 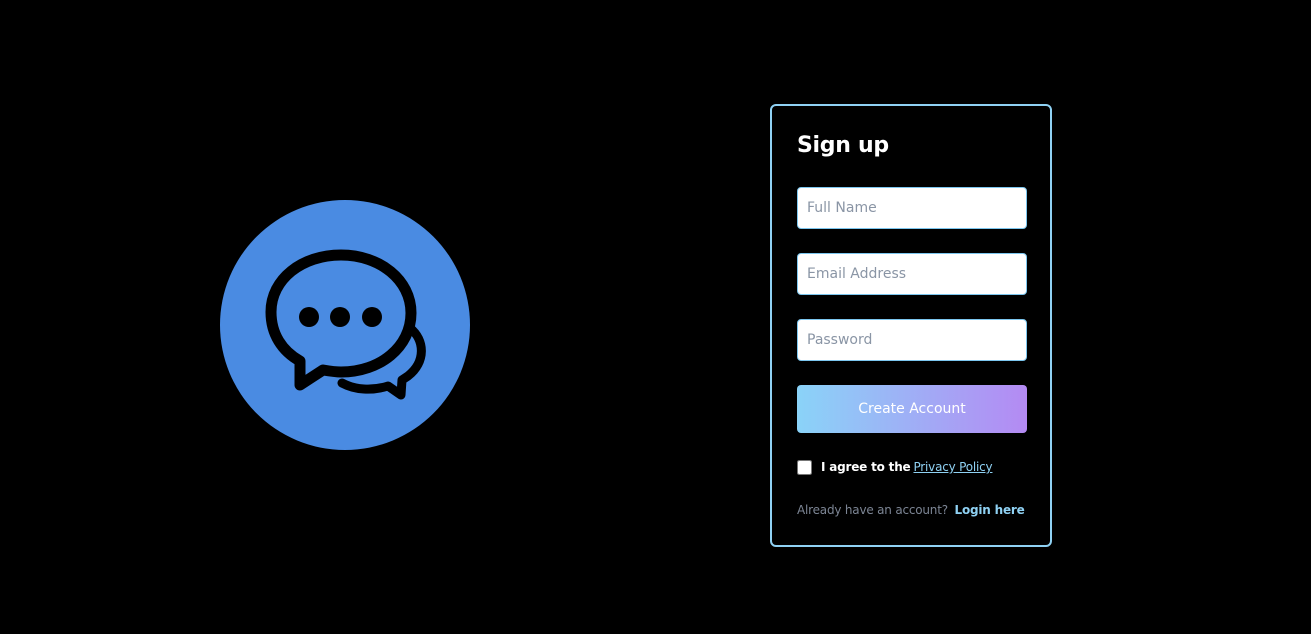 I want to click on full-name-input, so click(x=912, y=208).